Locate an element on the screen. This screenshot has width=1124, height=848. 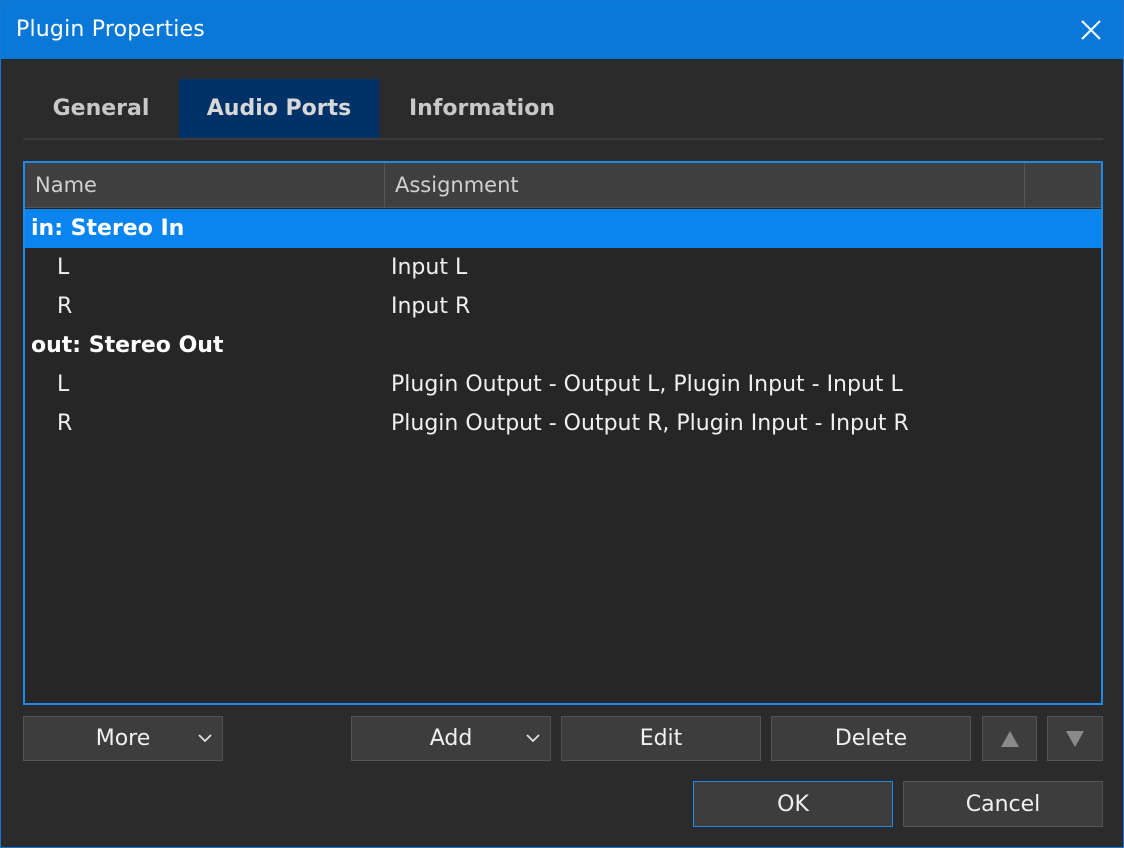
row-name: out: Stereo Out is located at coordinates (127, 345).